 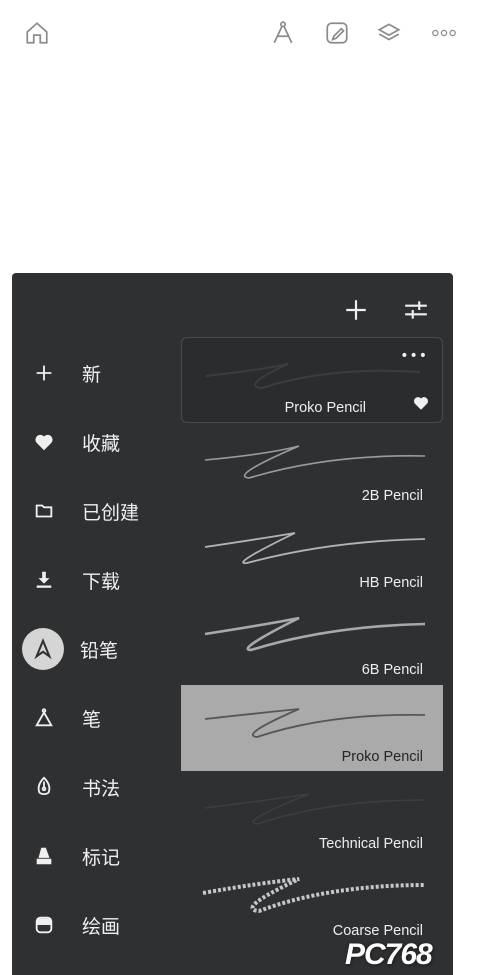 I want to click on compass-icon, so click(x=283, y=32).